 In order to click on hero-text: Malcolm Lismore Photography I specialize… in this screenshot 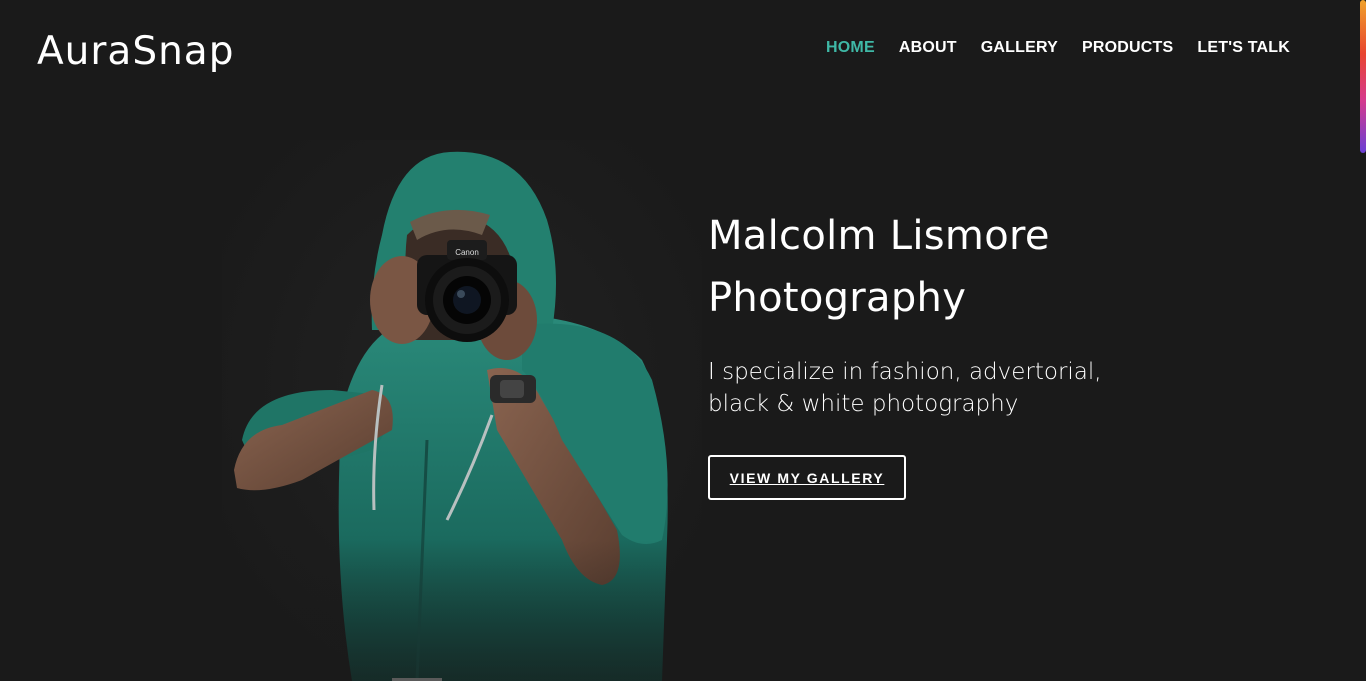, I will do `click(968, 312)`.